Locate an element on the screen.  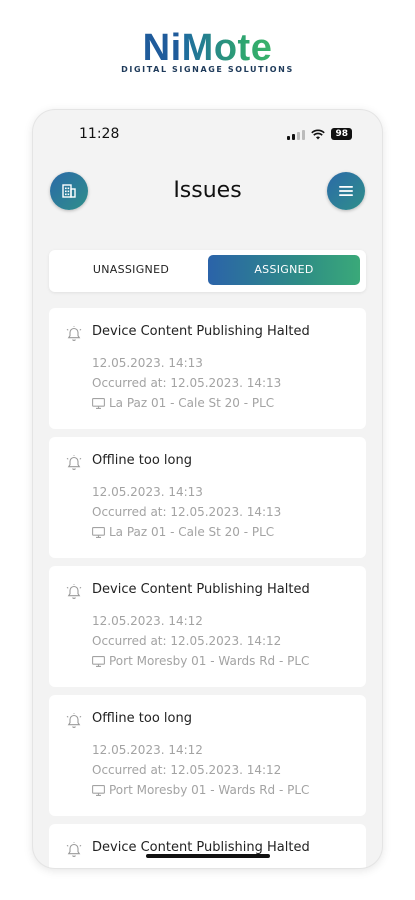
issue-card: Device Content Publishing Halted is located at coordinates (207, 846).